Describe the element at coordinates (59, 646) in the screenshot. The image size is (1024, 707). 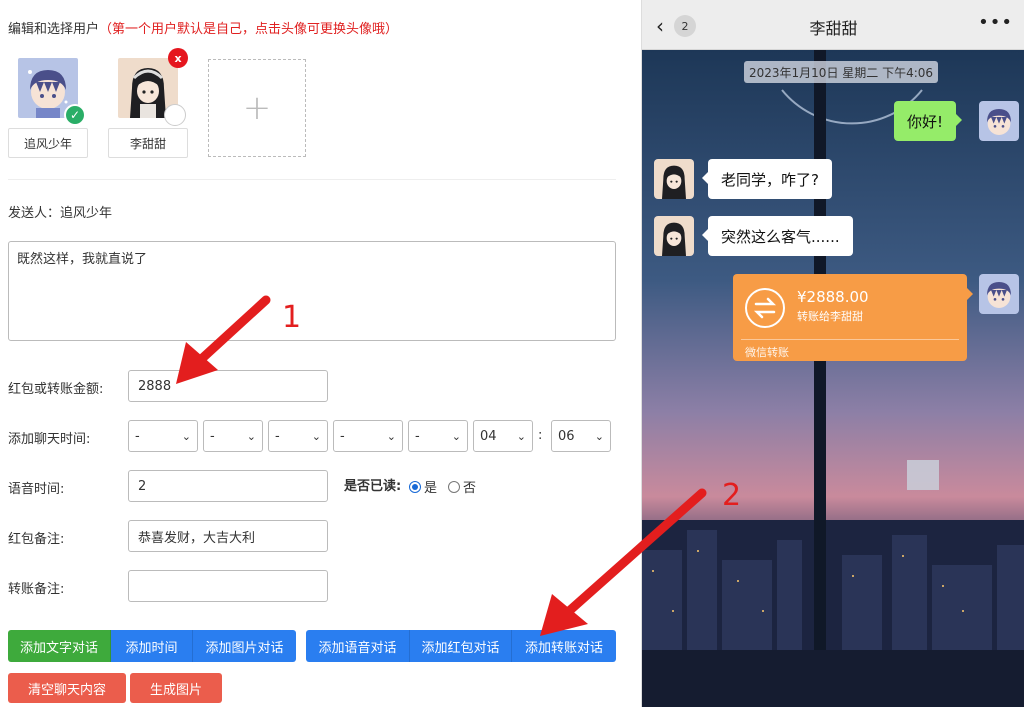
I see `add-text-dialog-button: 添加文字对话` at that location.